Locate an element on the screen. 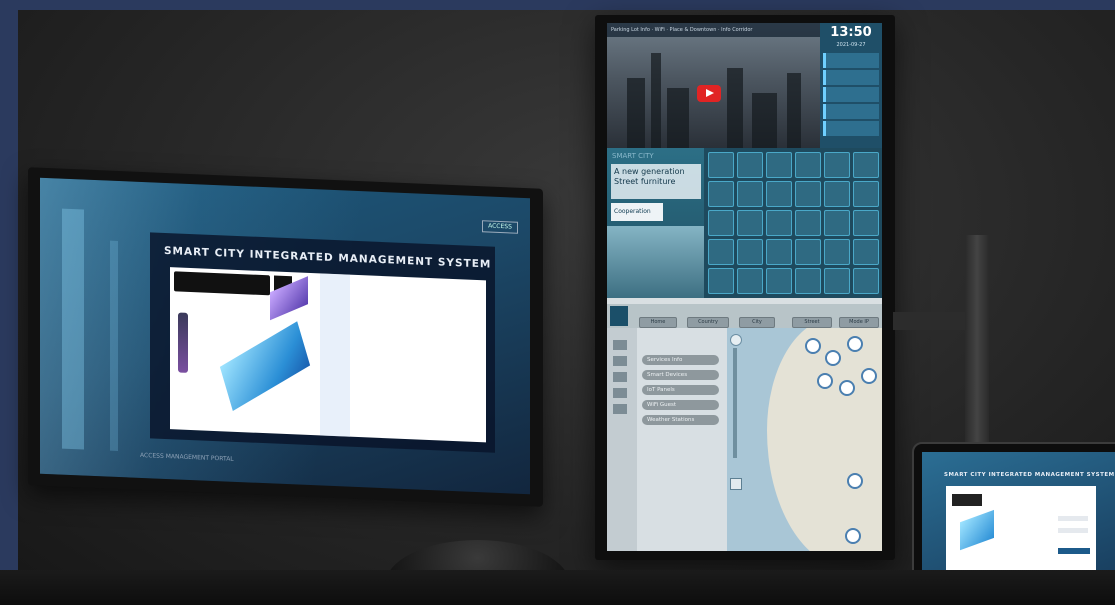 Image resolution: width=1115 pixels, height=605 pixels. zoom-slider is located at coordinates (735, 399).